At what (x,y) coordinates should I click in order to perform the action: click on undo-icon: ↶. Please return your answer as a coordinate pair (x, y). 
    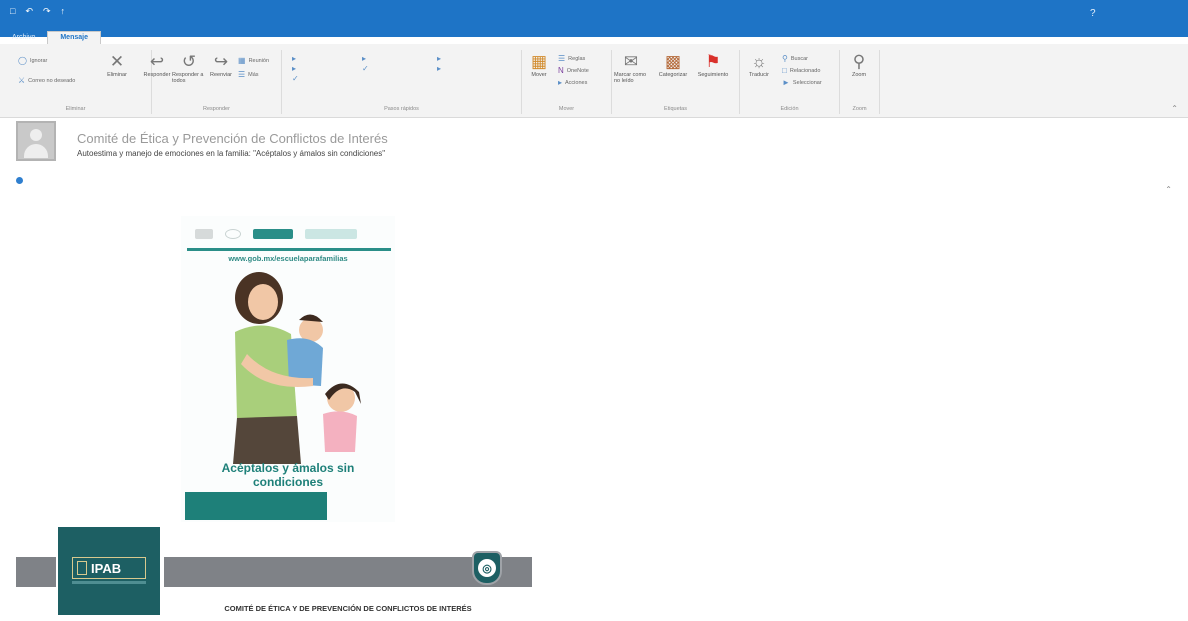
    Looking at the image, I should click on (29, 11).